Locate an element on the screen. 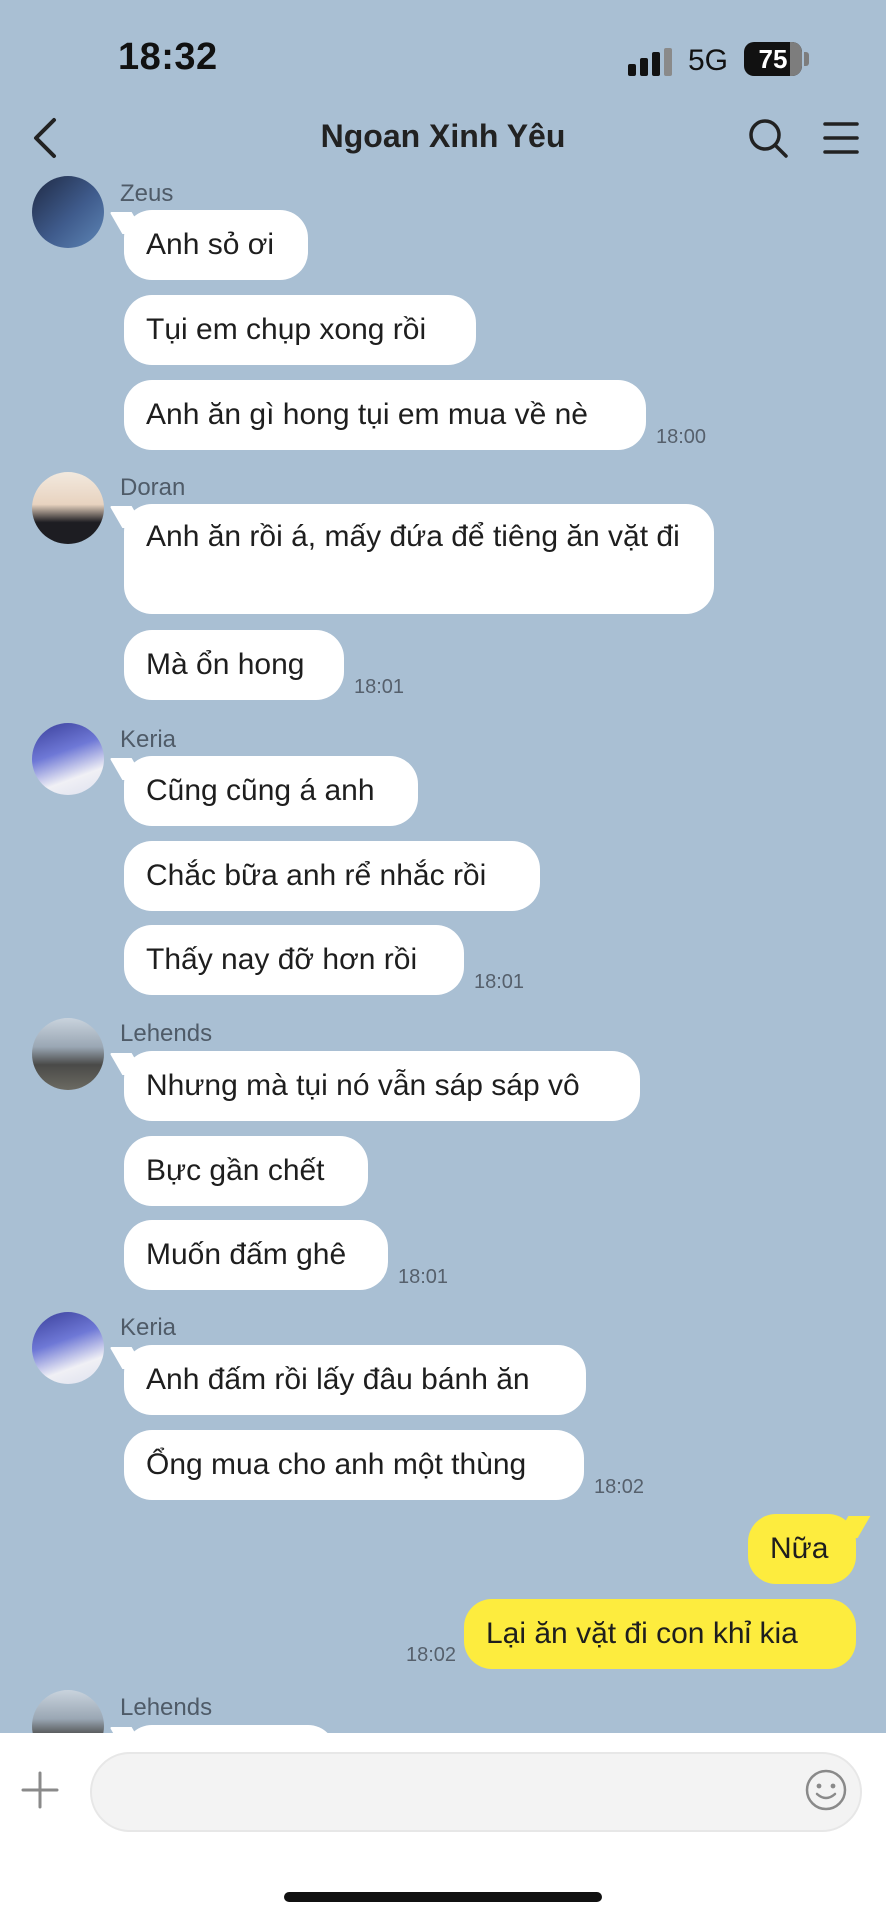 The height and width of the screenshot is (1920, 886). message-bubble-own: Nữa is located at coordinates (802, 1549).